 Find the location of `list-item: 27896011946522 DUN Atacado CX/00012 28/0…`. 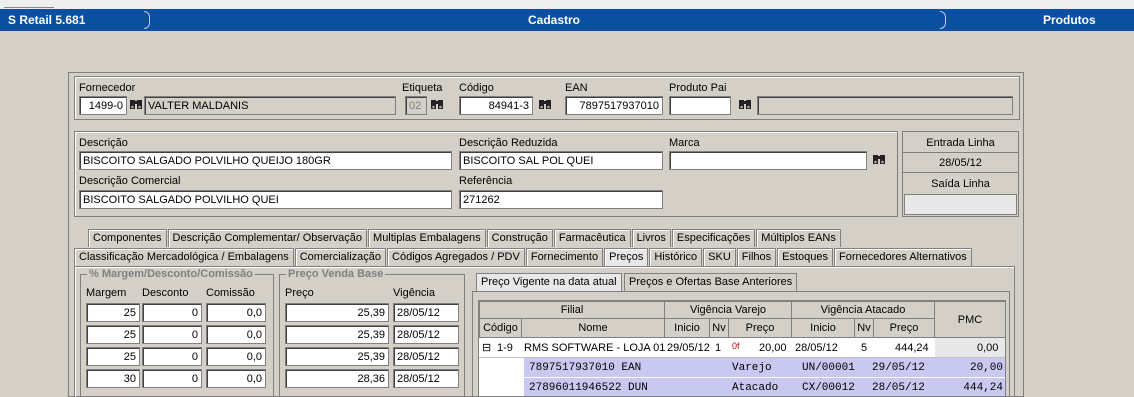

list-item: 27896011946522 DUN Atacado CX/00012 28/0… is located at coordinates (764, 387).